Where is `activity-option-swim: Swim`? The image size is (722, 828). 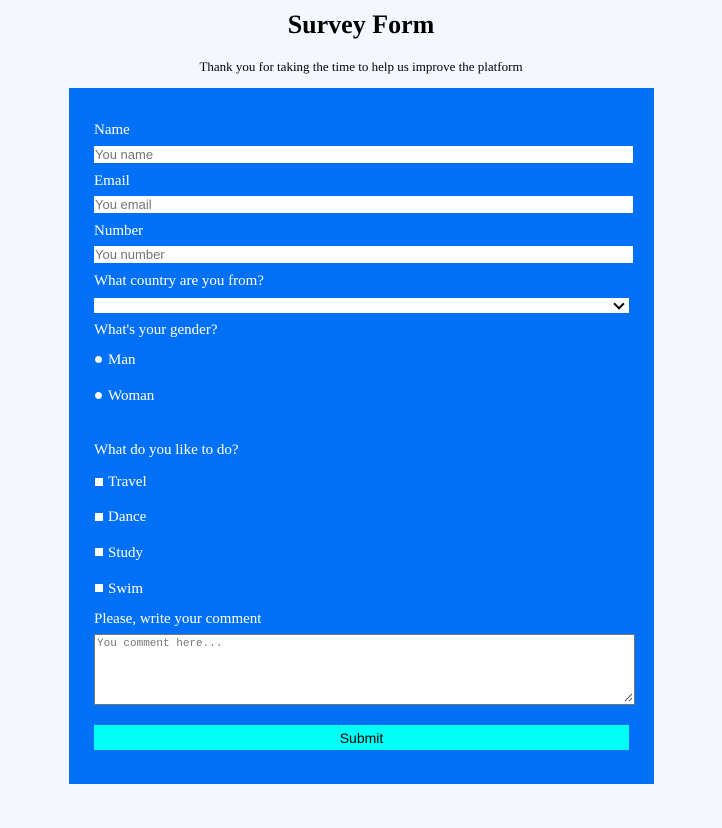 activity-option-swim: Swim is located at coordinates (126, 589).